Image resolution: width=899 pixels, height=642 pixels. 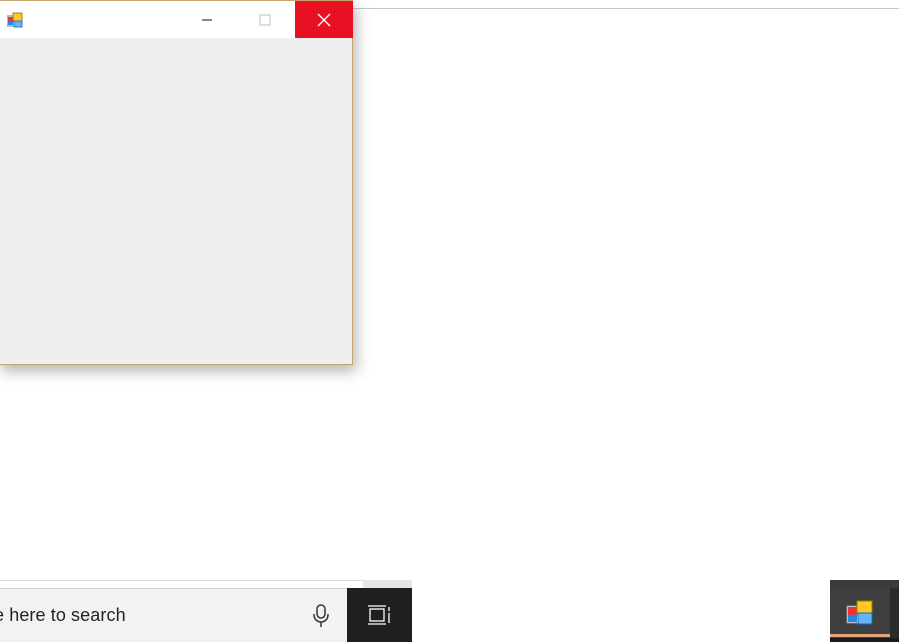 I want to click on close-icon, so click(x=324, y=19).